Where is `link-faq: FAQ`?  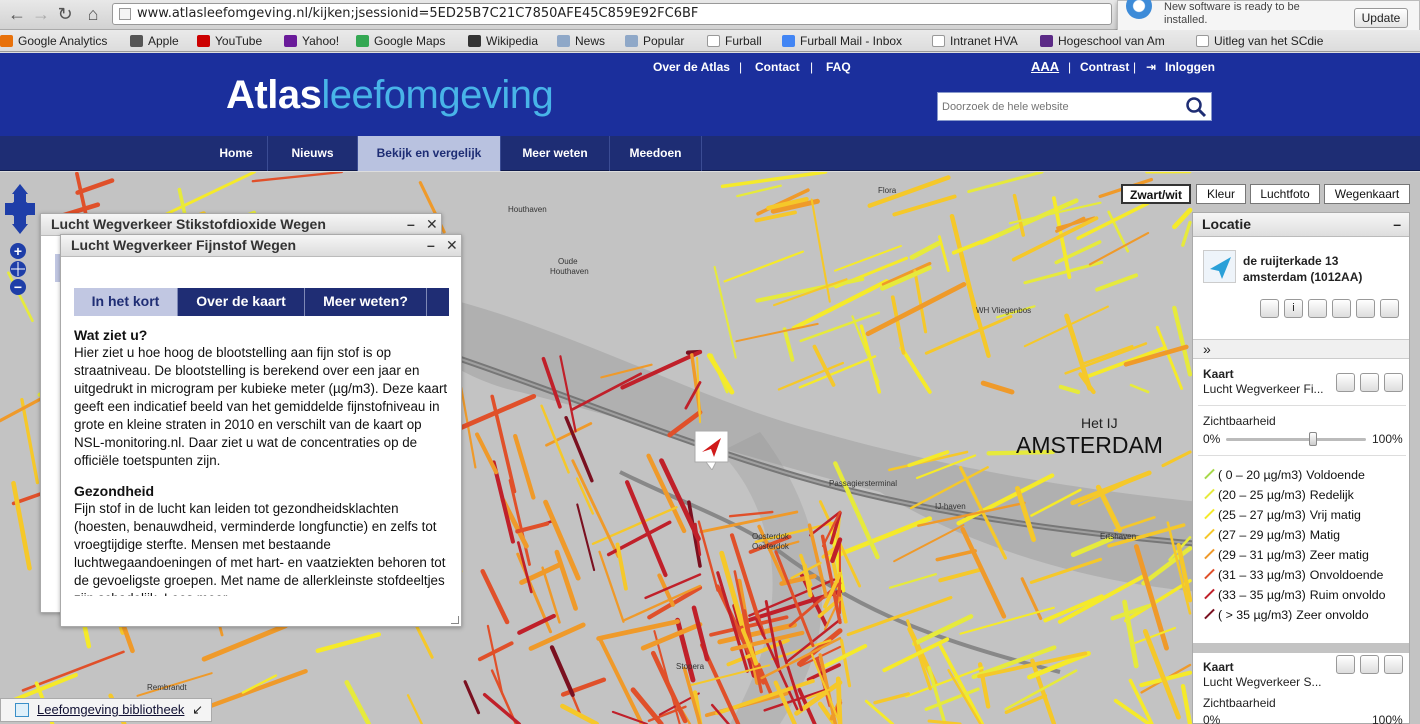 link-faq: FAQ is located at coordinates (838, 67).